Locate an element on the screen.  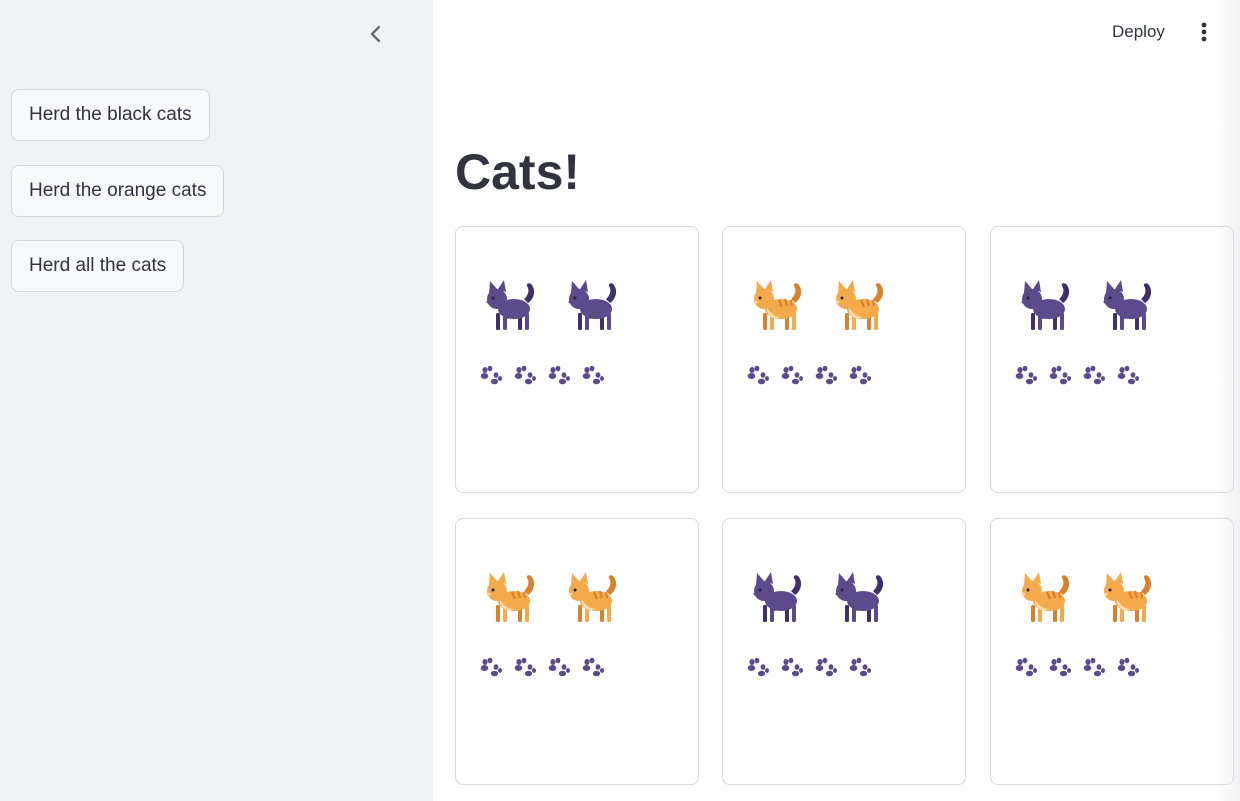
herd-black-cats-label: Herd the black cats is located at coordinates (110, 114).